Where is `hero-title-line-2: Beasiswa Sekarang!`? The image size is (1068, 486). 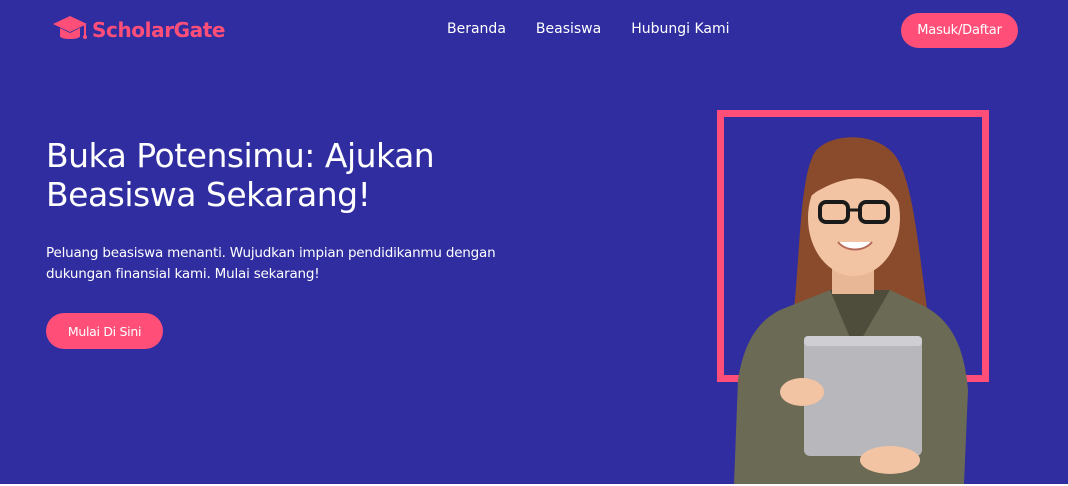 hero-title-line-2: Beasiswa Sekarang! is located at coordinates (208, 194).